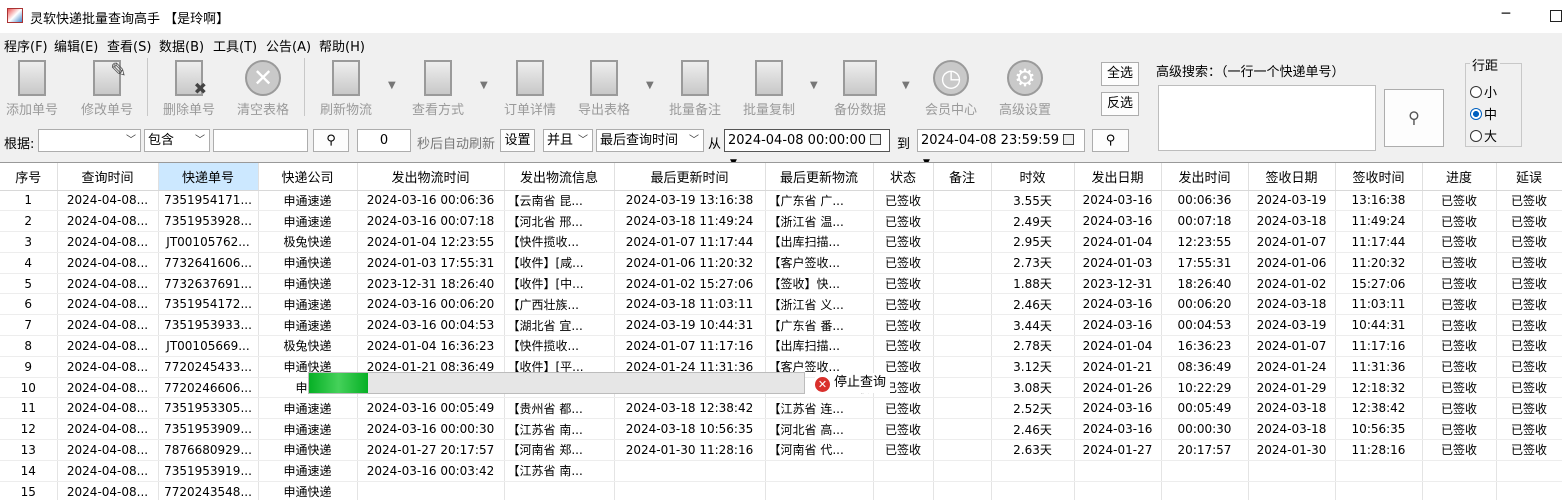 The width and height of the screenshot is (1562, 500). Describe the element at coordinates (177, 140) in the screenshot. I see `match-mode-select: 包含 ﹀` at that location.